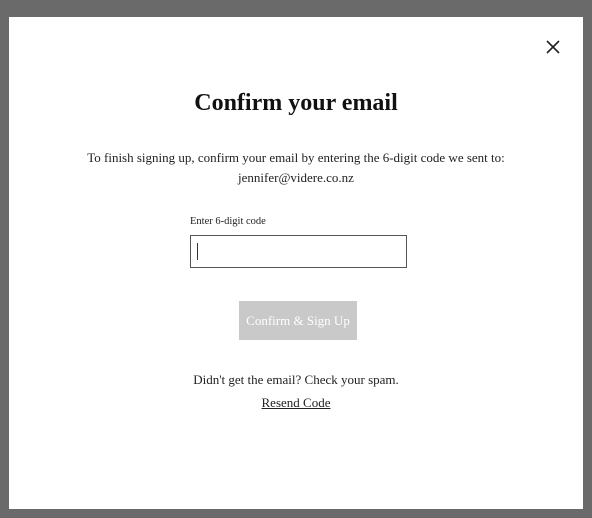 This screenshot has height=518, width=592. I want to click on code-field-label: Enter 6-digit code, so click(228, 221).